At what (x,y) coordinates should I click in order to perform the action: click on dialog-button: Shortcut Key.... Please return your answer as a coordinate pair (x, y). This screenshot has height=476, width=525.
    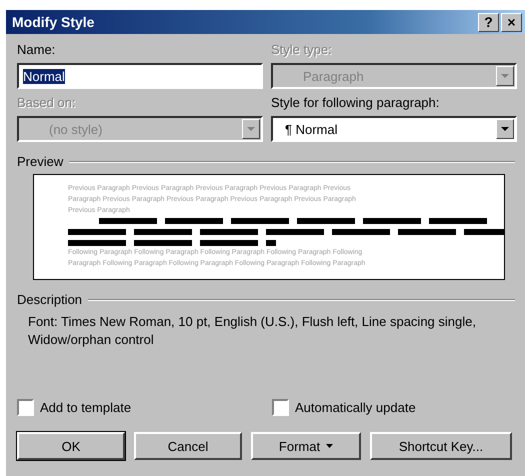
    Looking at the image, I should click on (441, 446).